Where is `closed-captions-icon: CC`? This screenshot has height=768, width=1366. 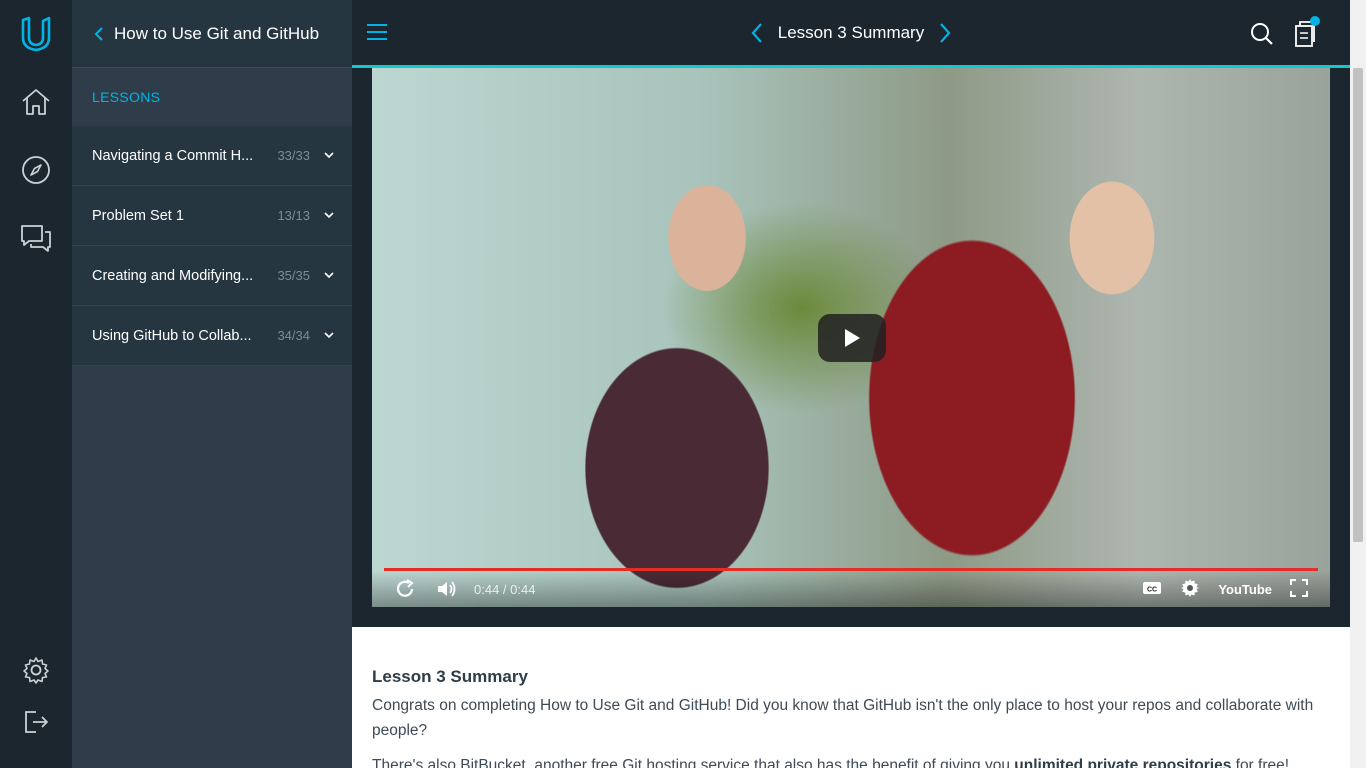 closed-captions-icon: CC is located at coordinates (1152, 589).